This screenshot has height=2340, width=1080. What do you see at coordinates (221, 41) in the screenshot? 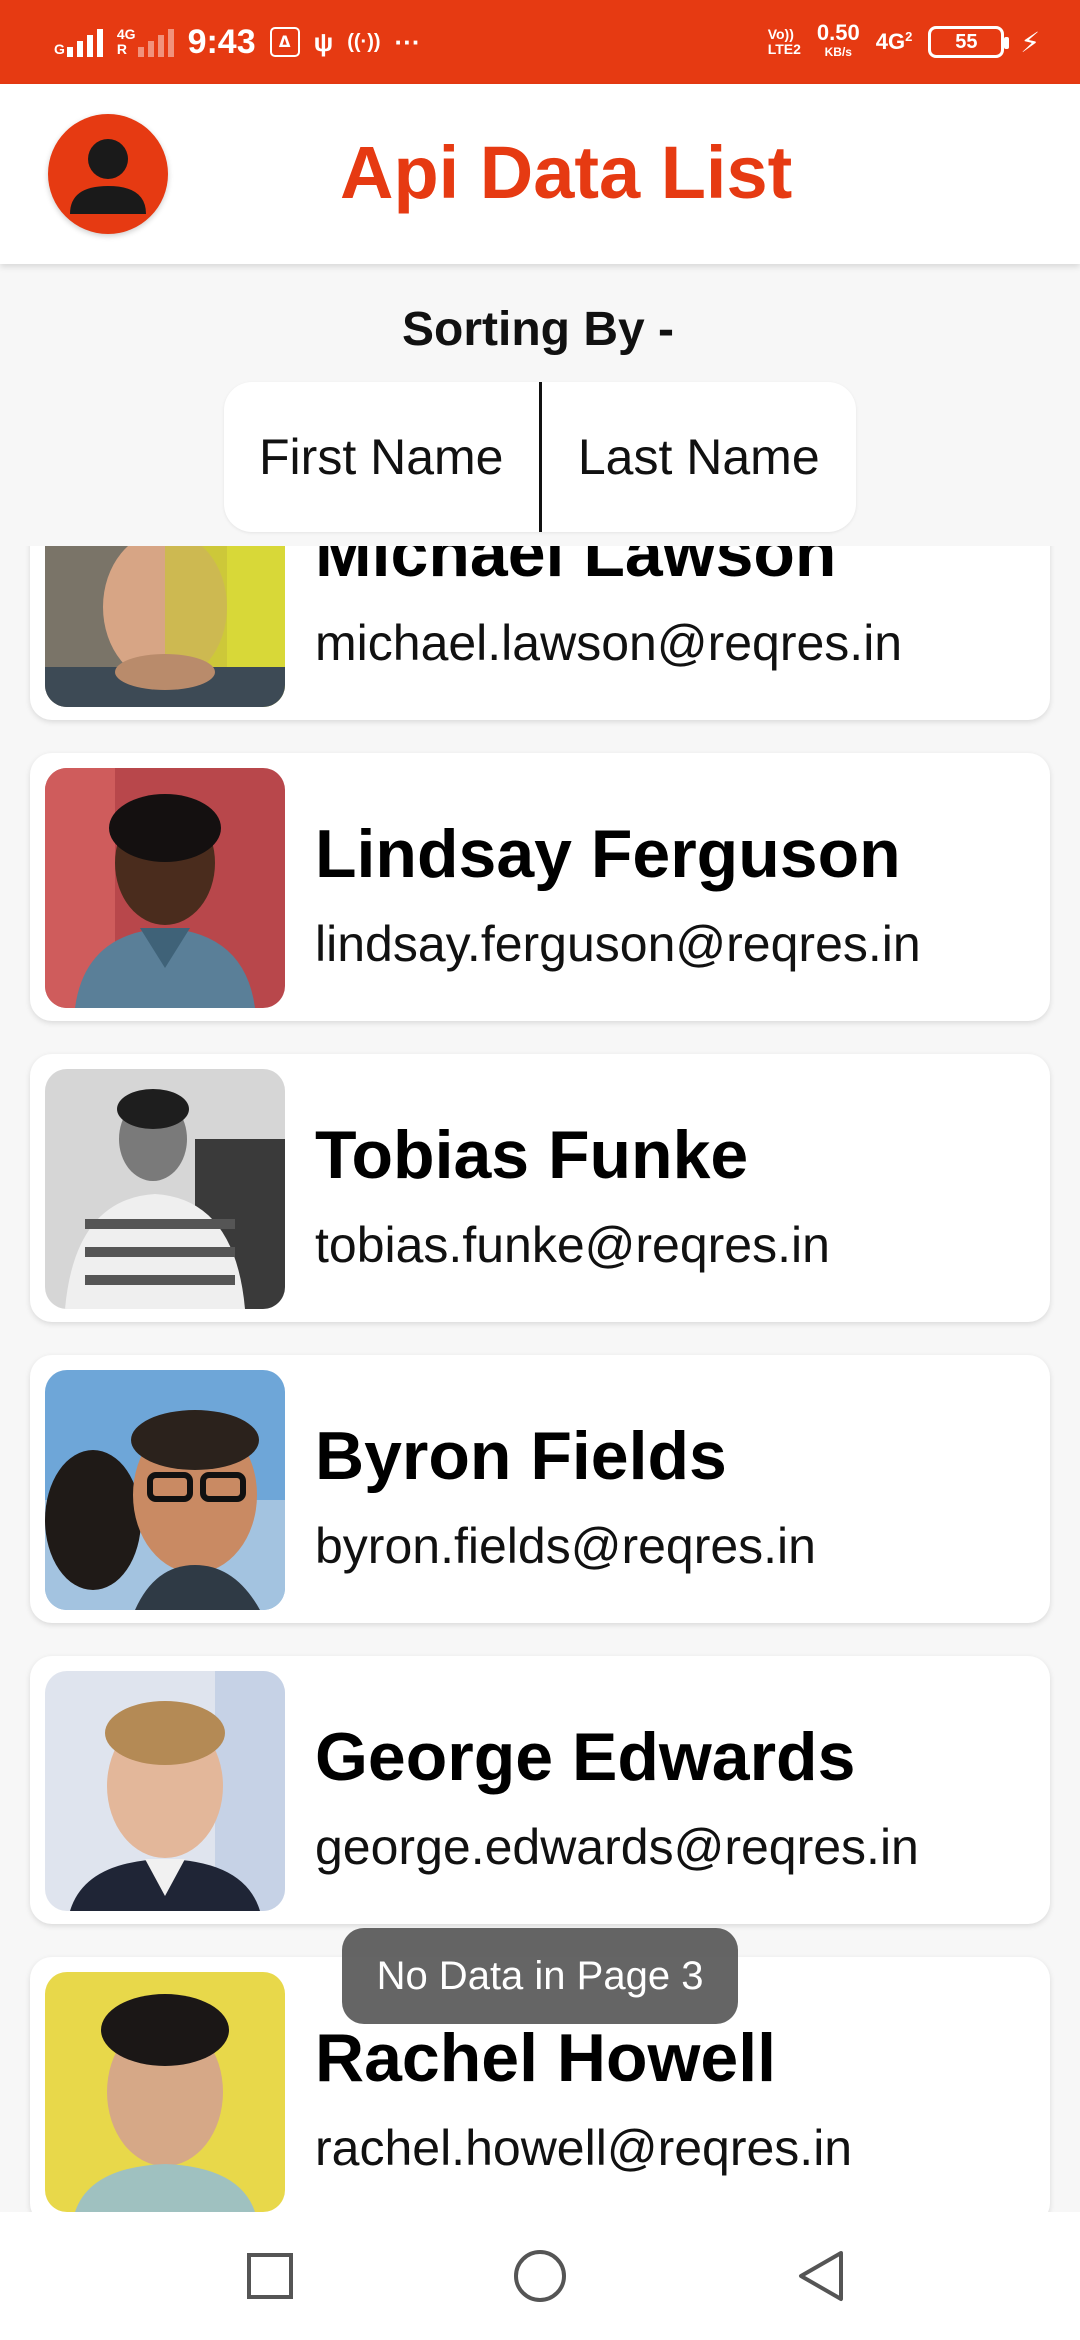
I see `clock: 9:43` at bounding box center [221, 41].